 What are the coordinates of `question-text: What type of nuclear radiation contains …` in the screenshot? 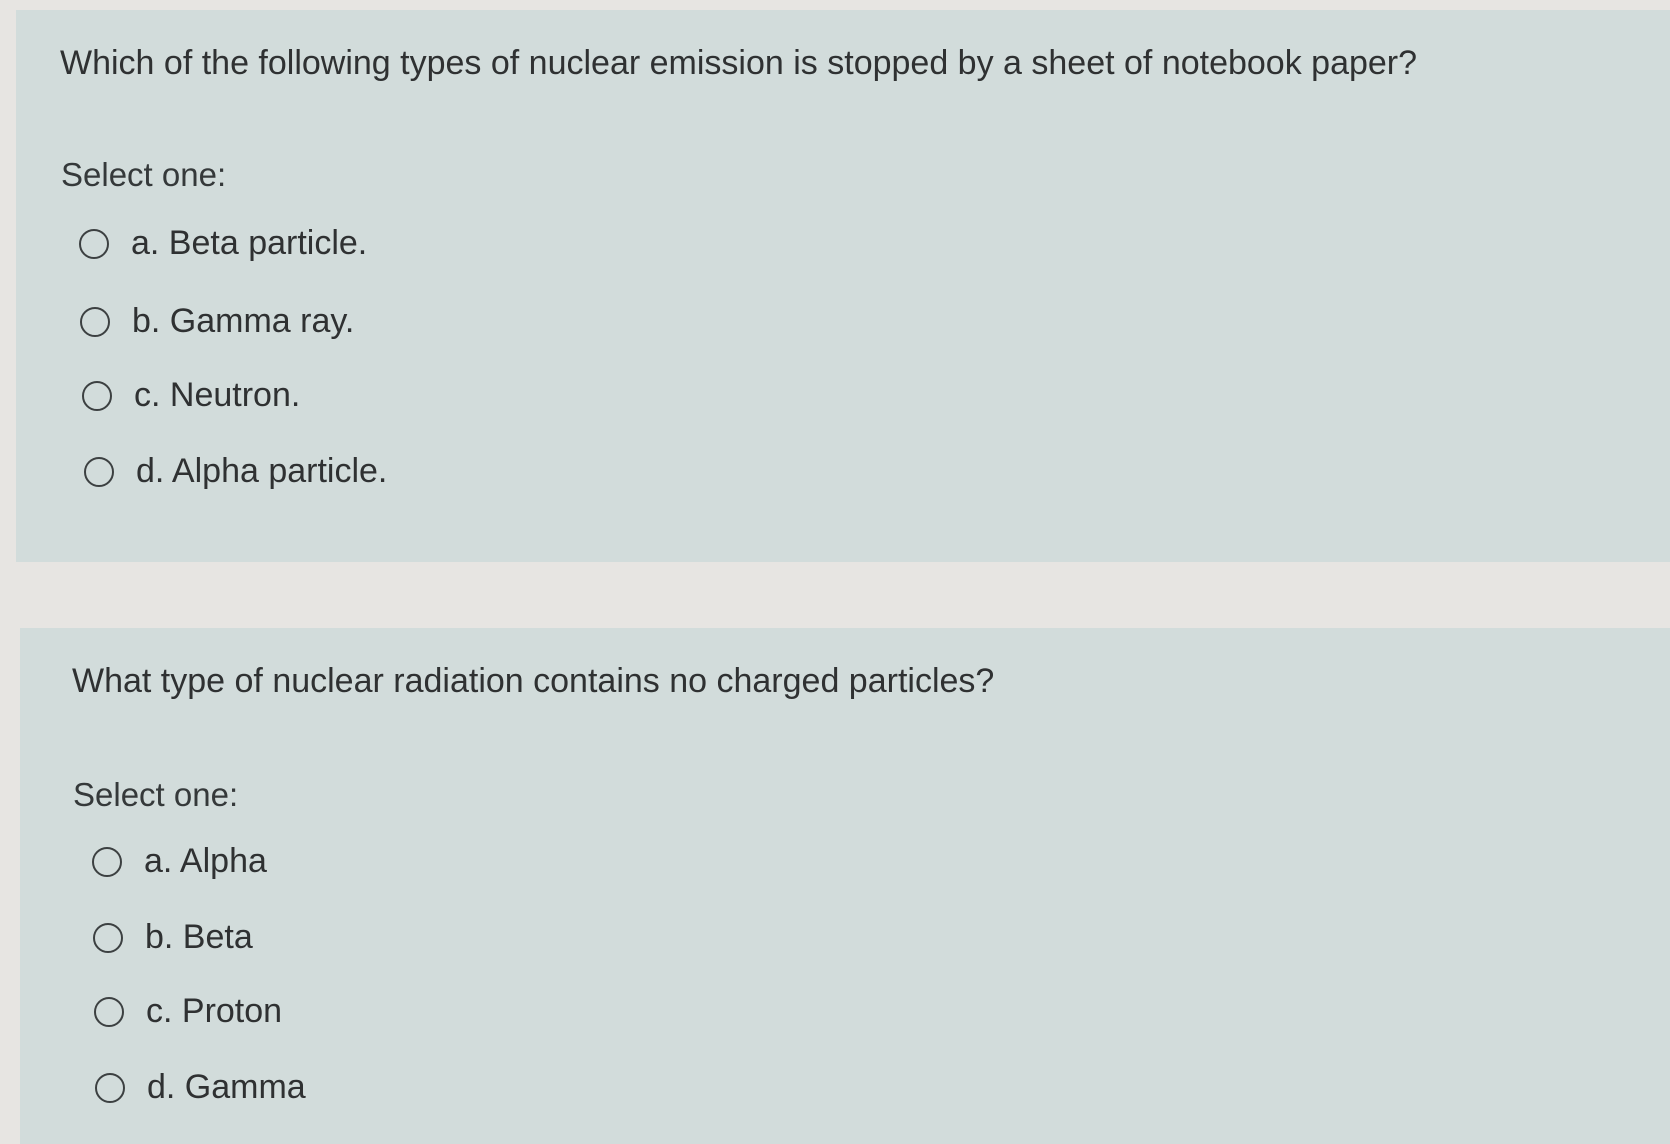 It's located at (533, 681).